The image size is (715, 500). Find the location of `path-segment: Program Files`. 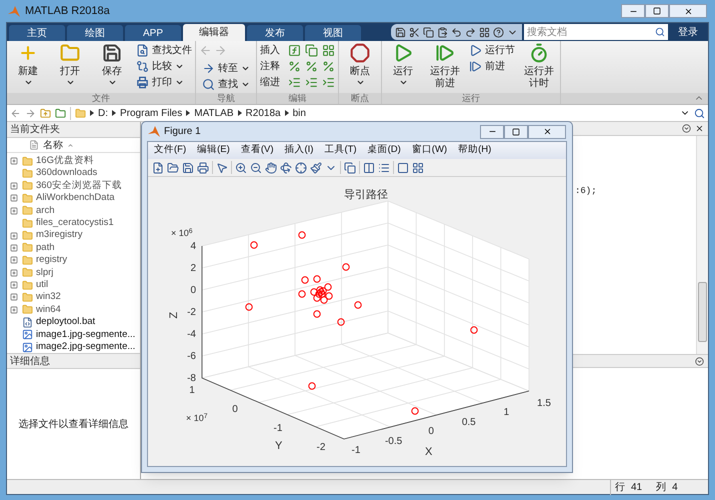

path-segment: Program Files is located at coordinates (151, 113).